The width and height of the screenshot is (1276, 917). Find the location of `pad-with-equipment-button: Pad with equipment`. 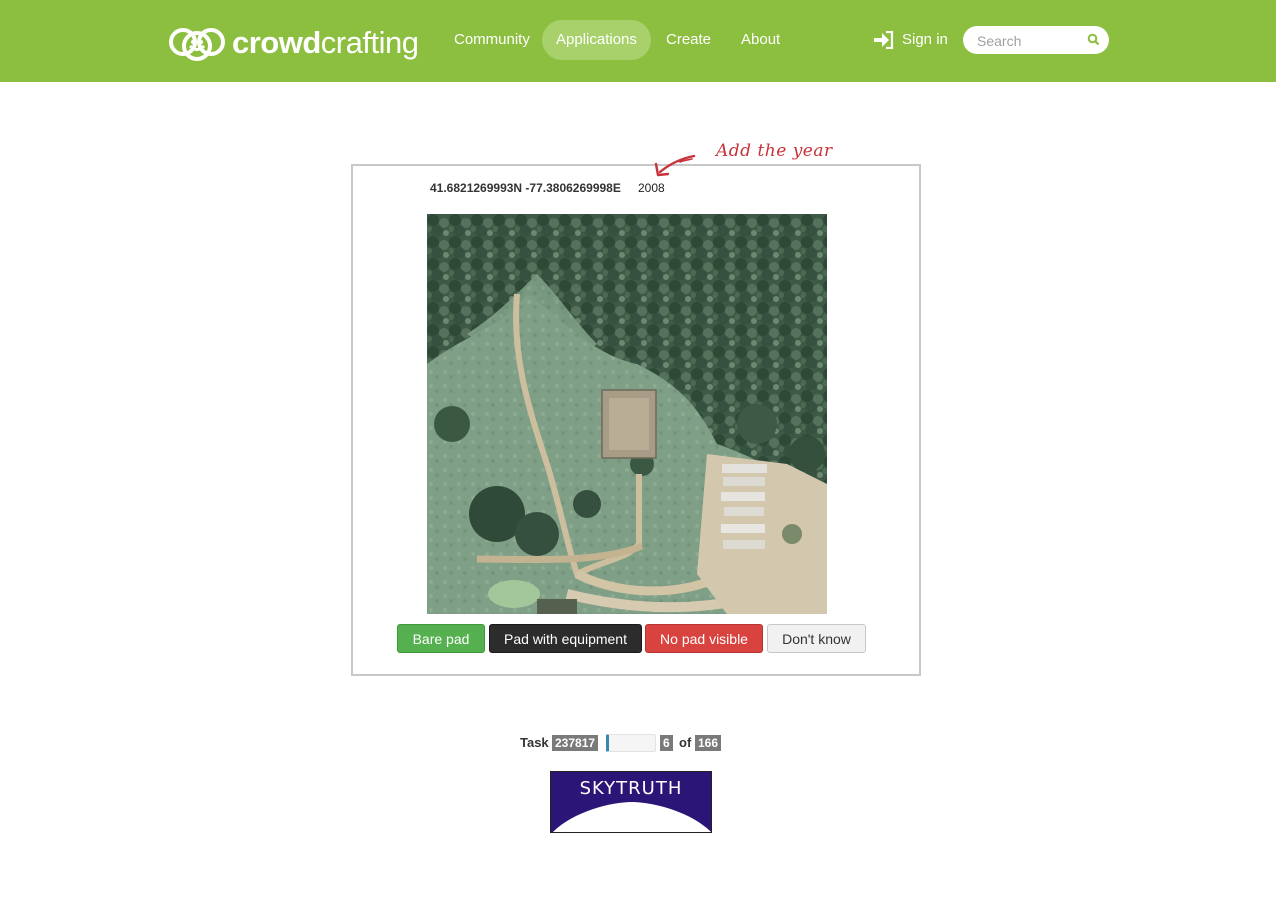

pad-with-equipment-button: Pad with equipment is located at coordinates (565, 638).